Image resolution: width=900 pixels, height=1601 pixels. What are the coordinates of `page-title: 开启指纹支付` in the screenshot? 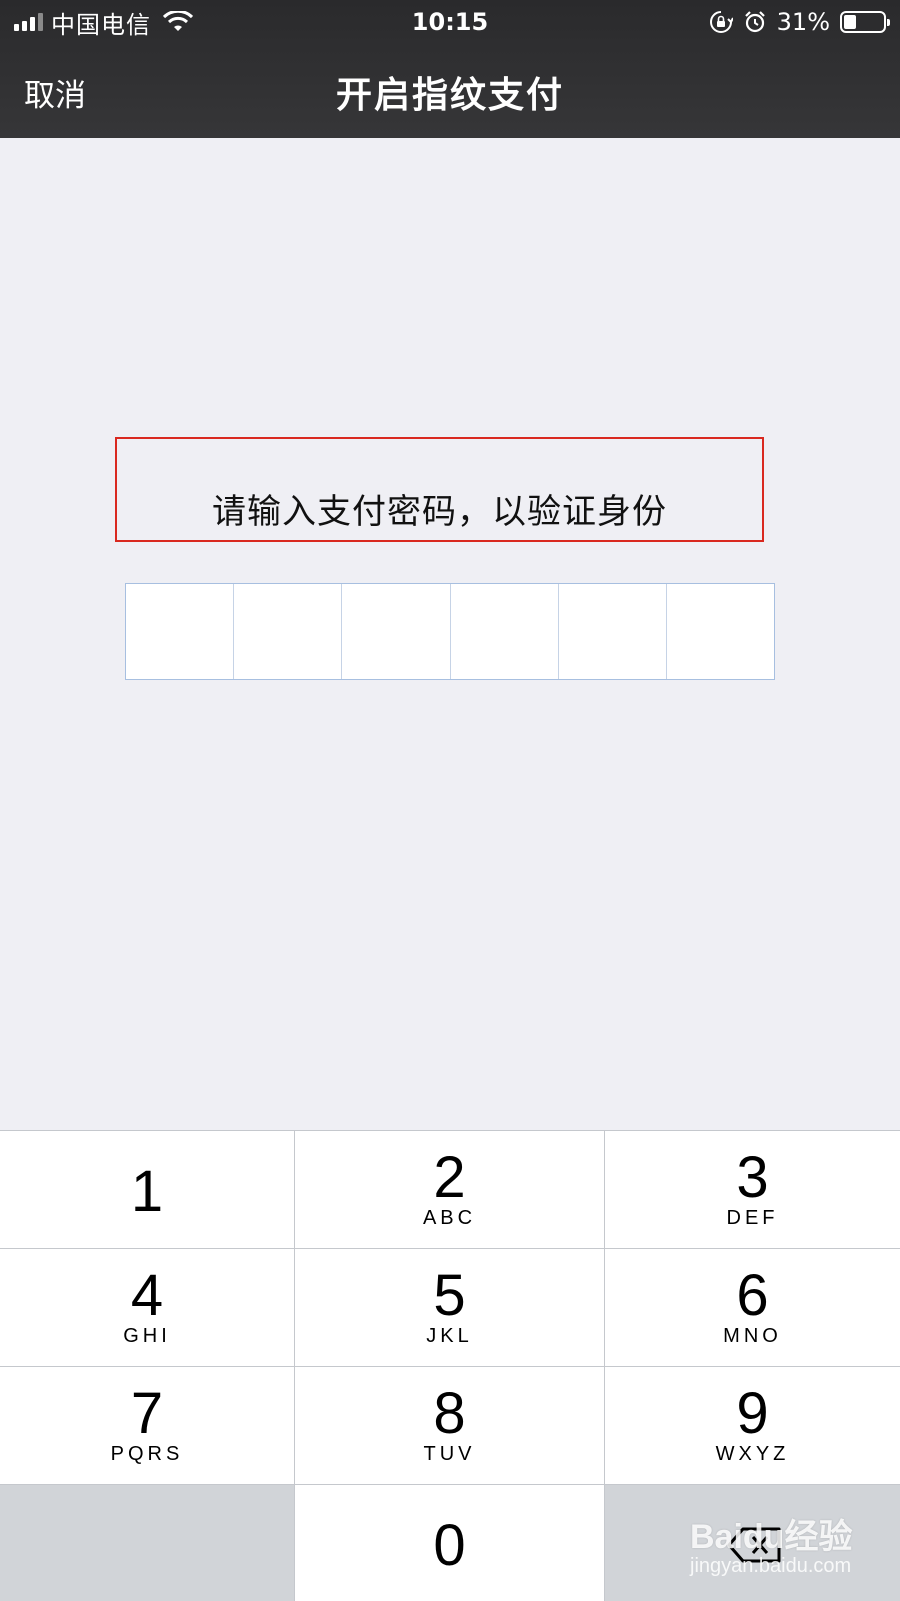 It's located at (449, 95).